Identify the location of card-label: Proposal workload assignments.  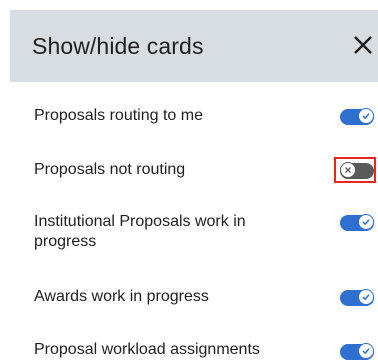
(147, 349).